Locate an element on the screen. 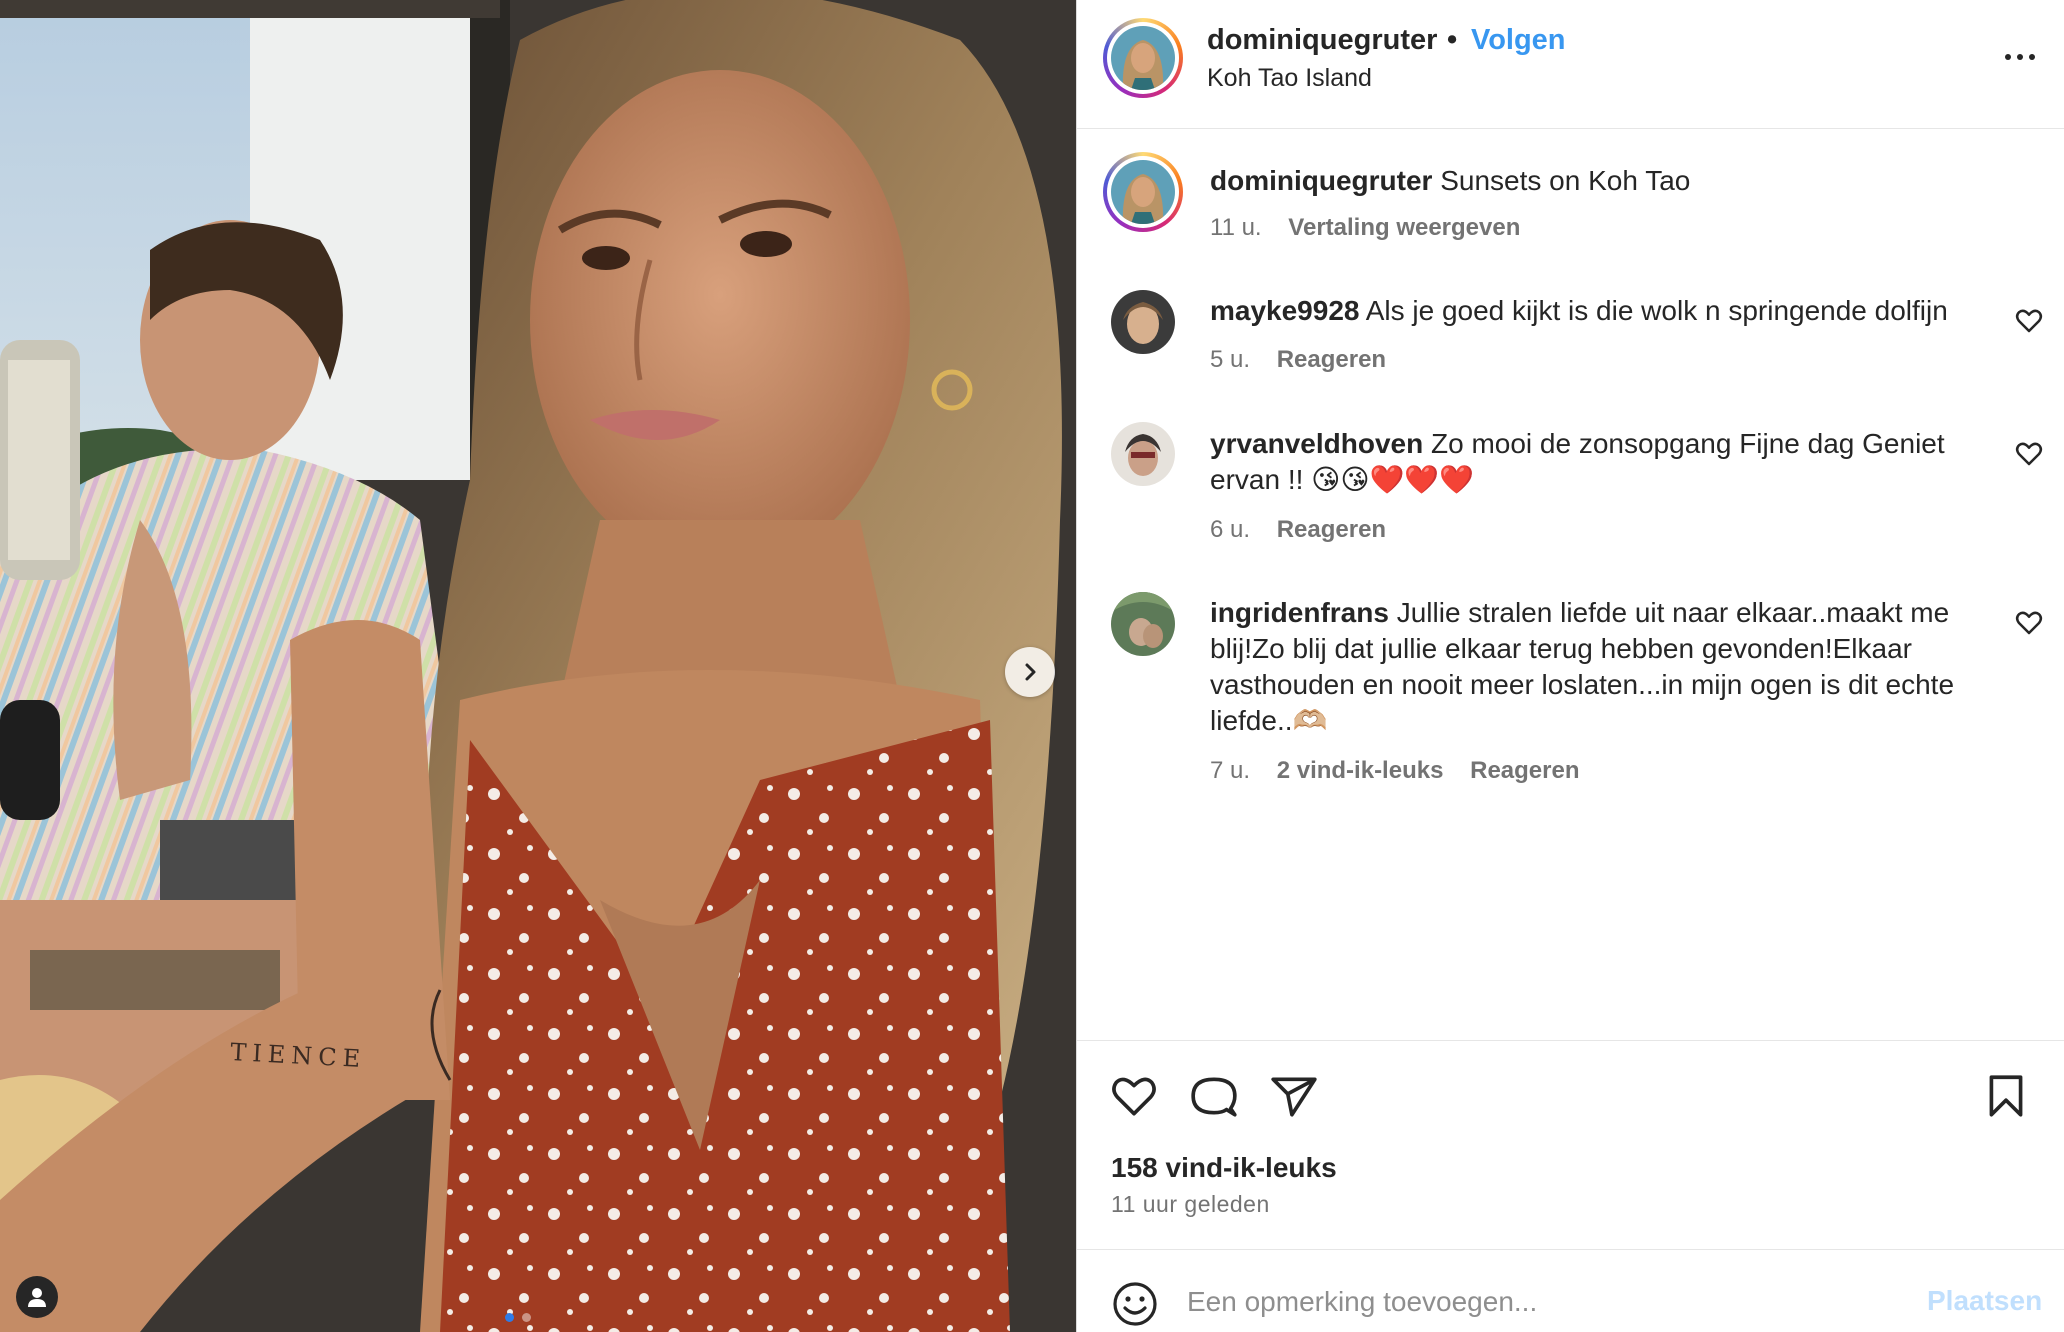 This screenshot has height=1332, width=2064. post-actions: 158 vind-ik-leuks 11 uur geleden is located at coordinates (1570, 1145).